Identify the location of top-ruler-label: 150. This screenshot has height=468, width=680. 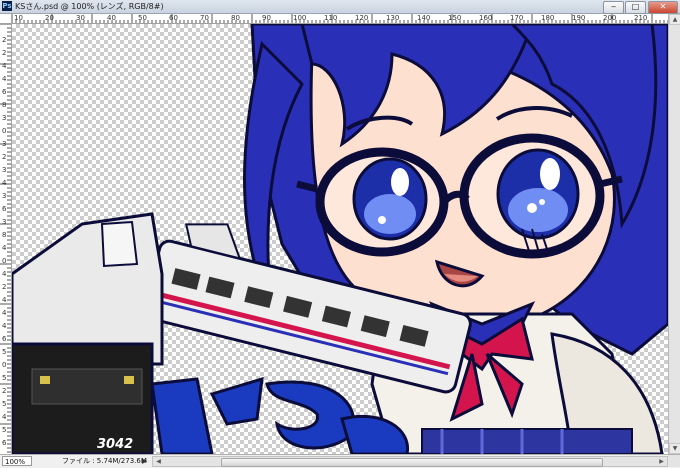
(455, 18).